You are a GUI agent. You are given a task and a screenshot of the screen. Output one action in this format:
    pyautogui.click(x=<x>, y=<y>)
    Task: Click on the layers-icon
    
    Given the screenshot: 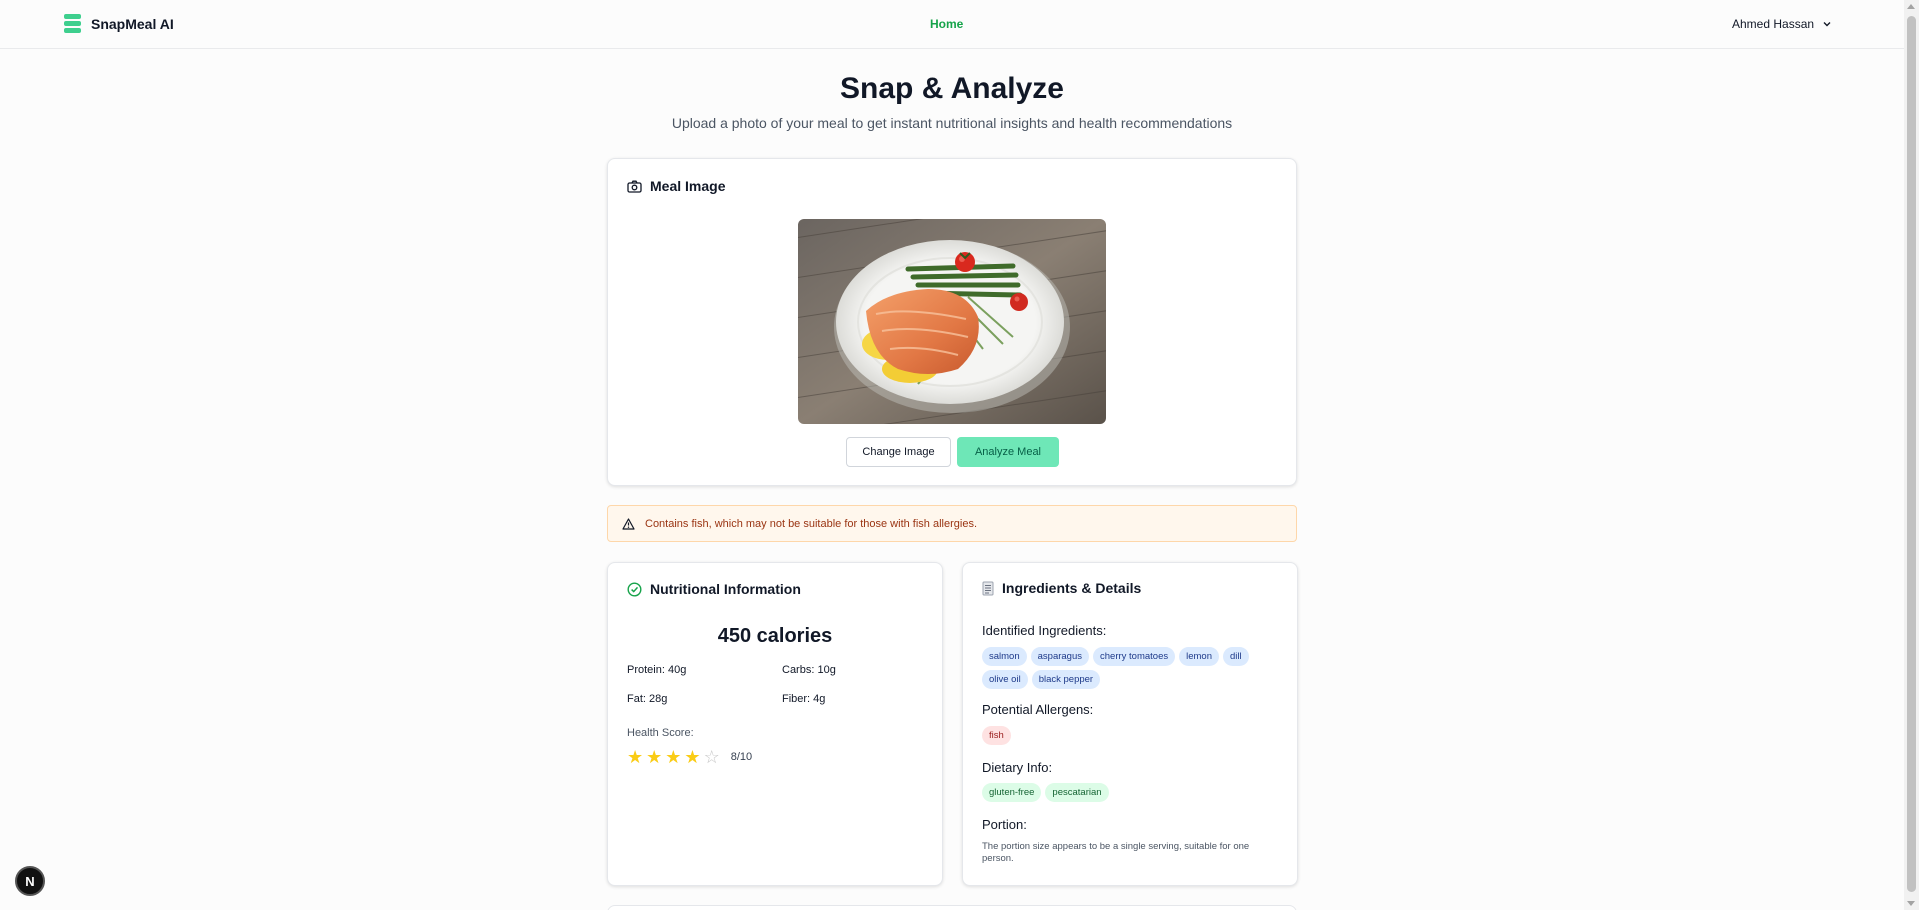 What is the action you would take?
    pyautogui.click(x=72, y=23)
    